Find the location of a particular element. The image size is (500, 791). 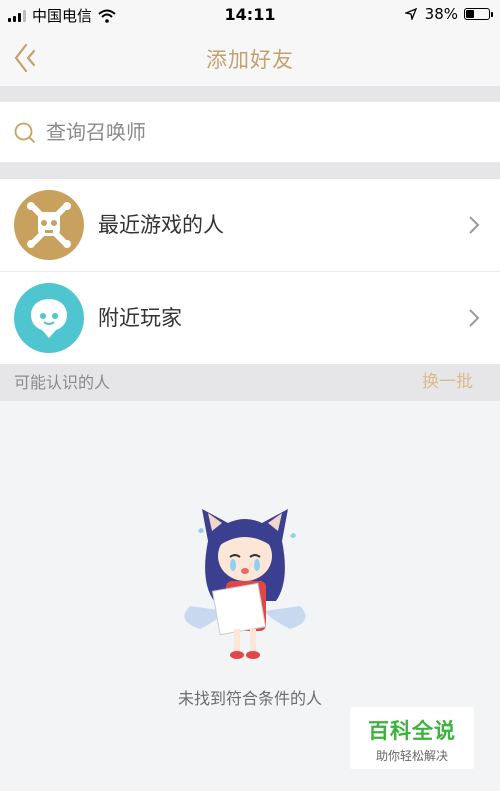

search-icon is located at coordinates (24, 132).